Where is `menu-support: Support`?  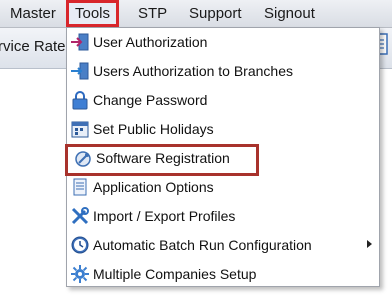 menu-support: Support is located at coordinates (215, 13).